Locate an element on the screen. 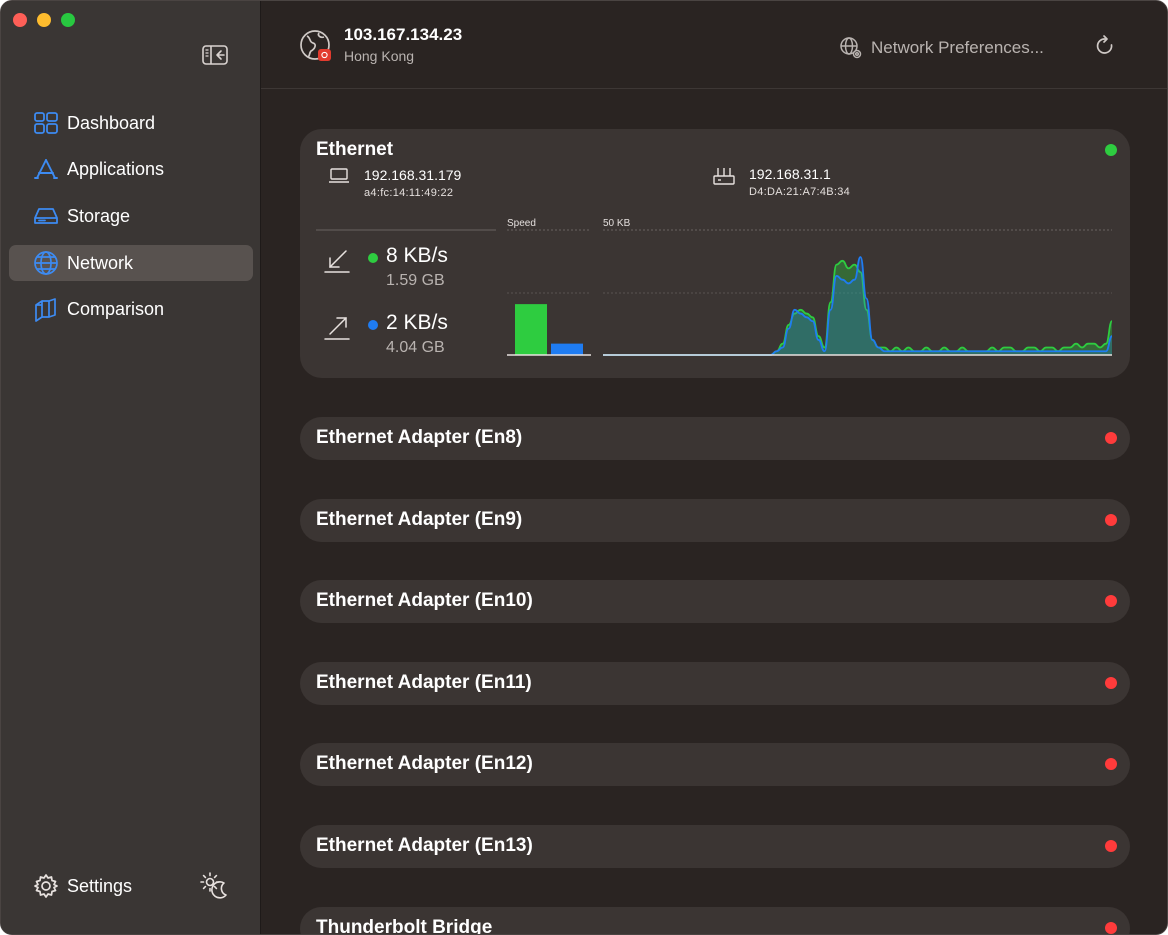 The width and height of the screenshot is (1168, 935). globe-gear-icon is located at coordinates (851, 48).